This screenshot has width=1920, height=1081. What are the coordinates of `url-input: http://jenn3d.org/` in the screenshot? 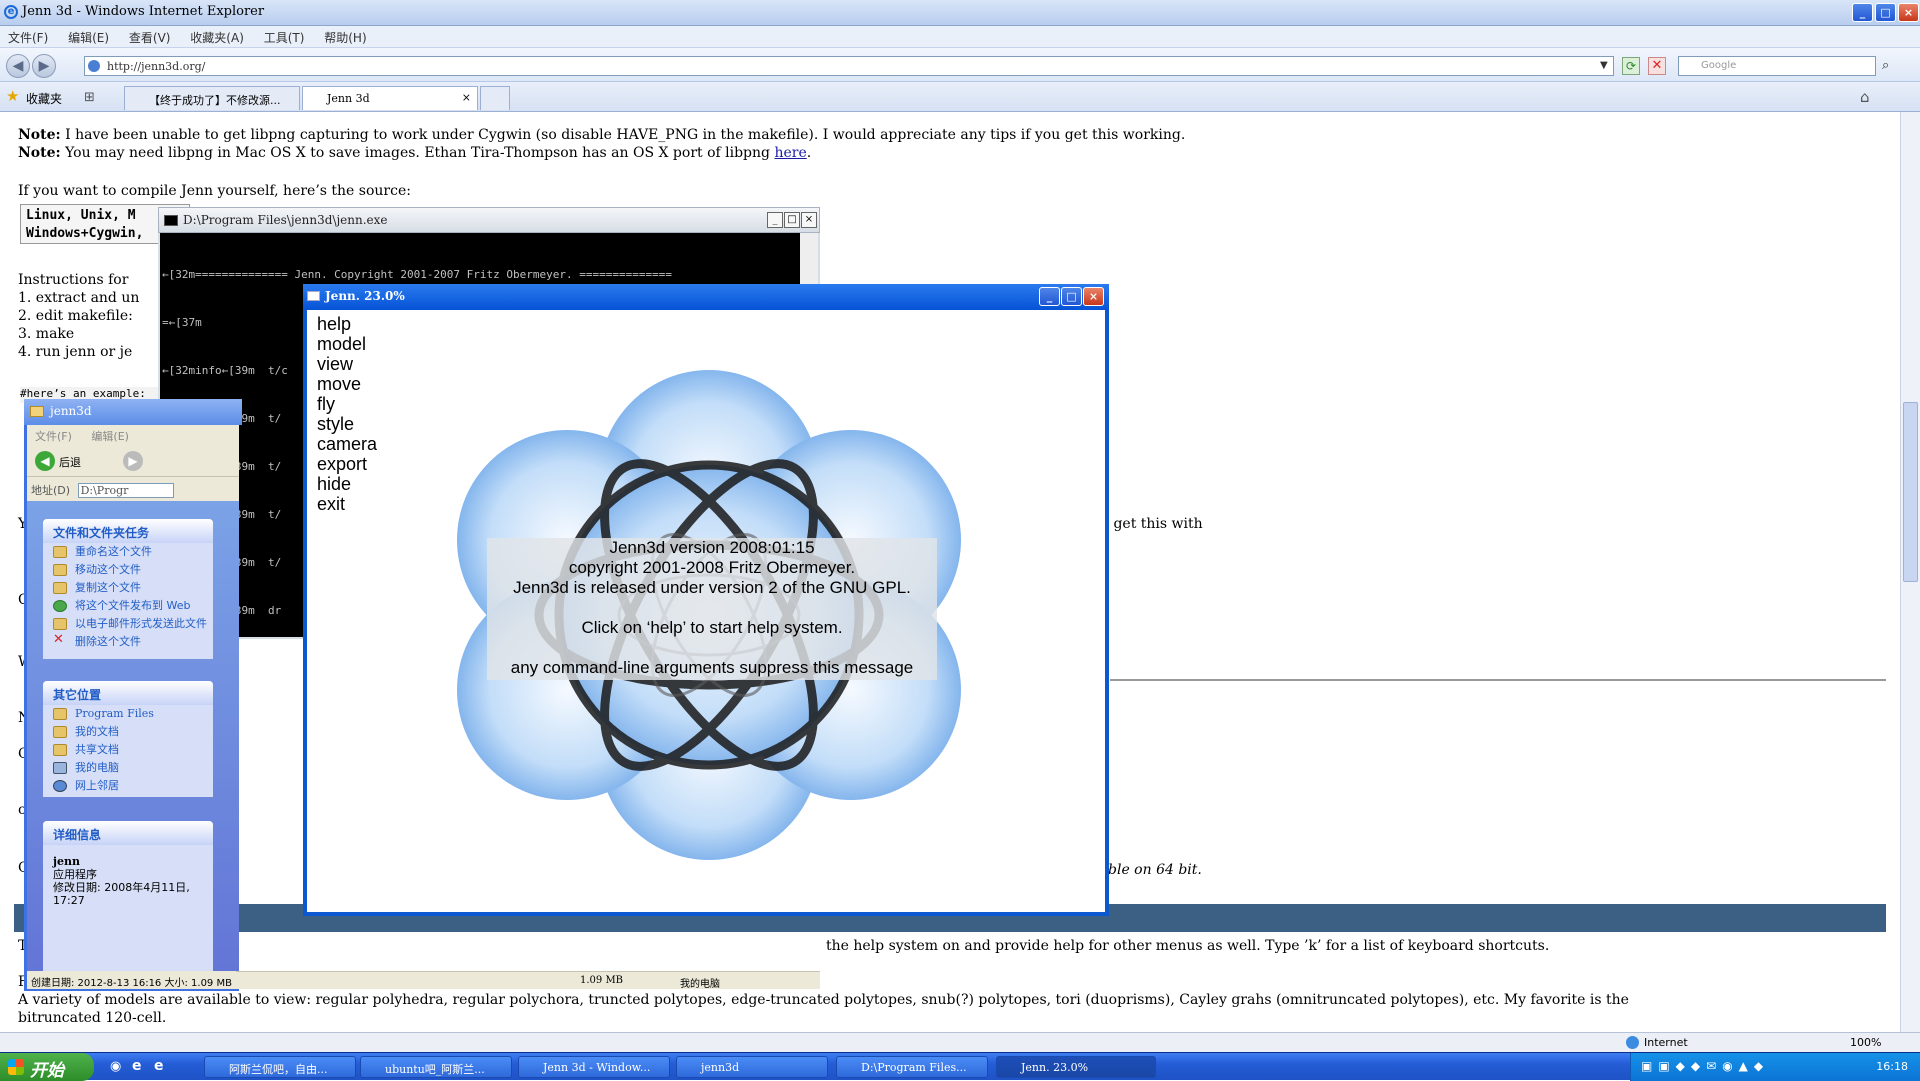 It's located at (849, 66).